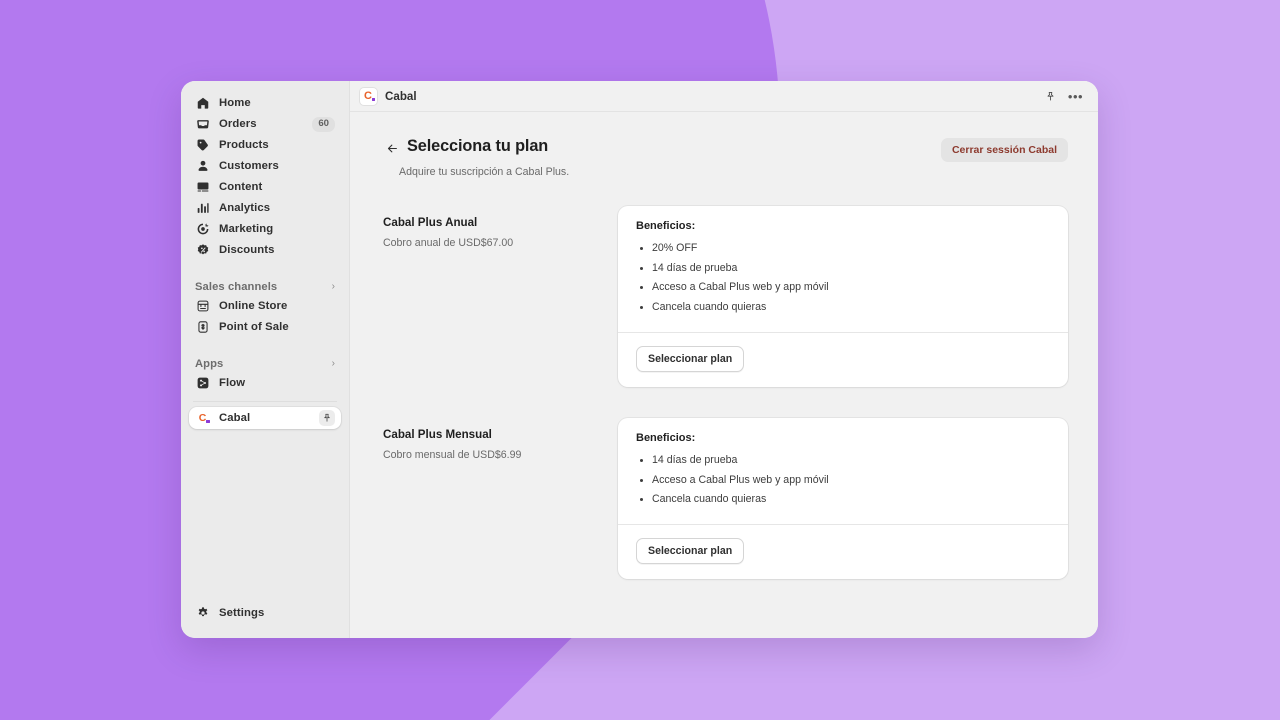 The image size is (1280, 720). I want to click on sidebar-item-marketing: Marketing, so click(265, 229).